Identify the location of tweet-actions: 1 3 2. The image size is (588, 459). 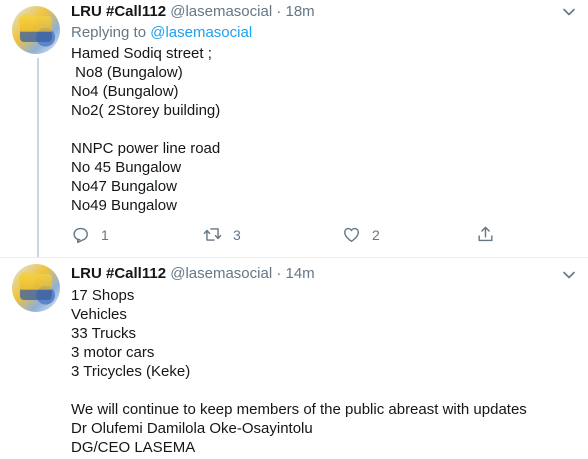
(291, 235).